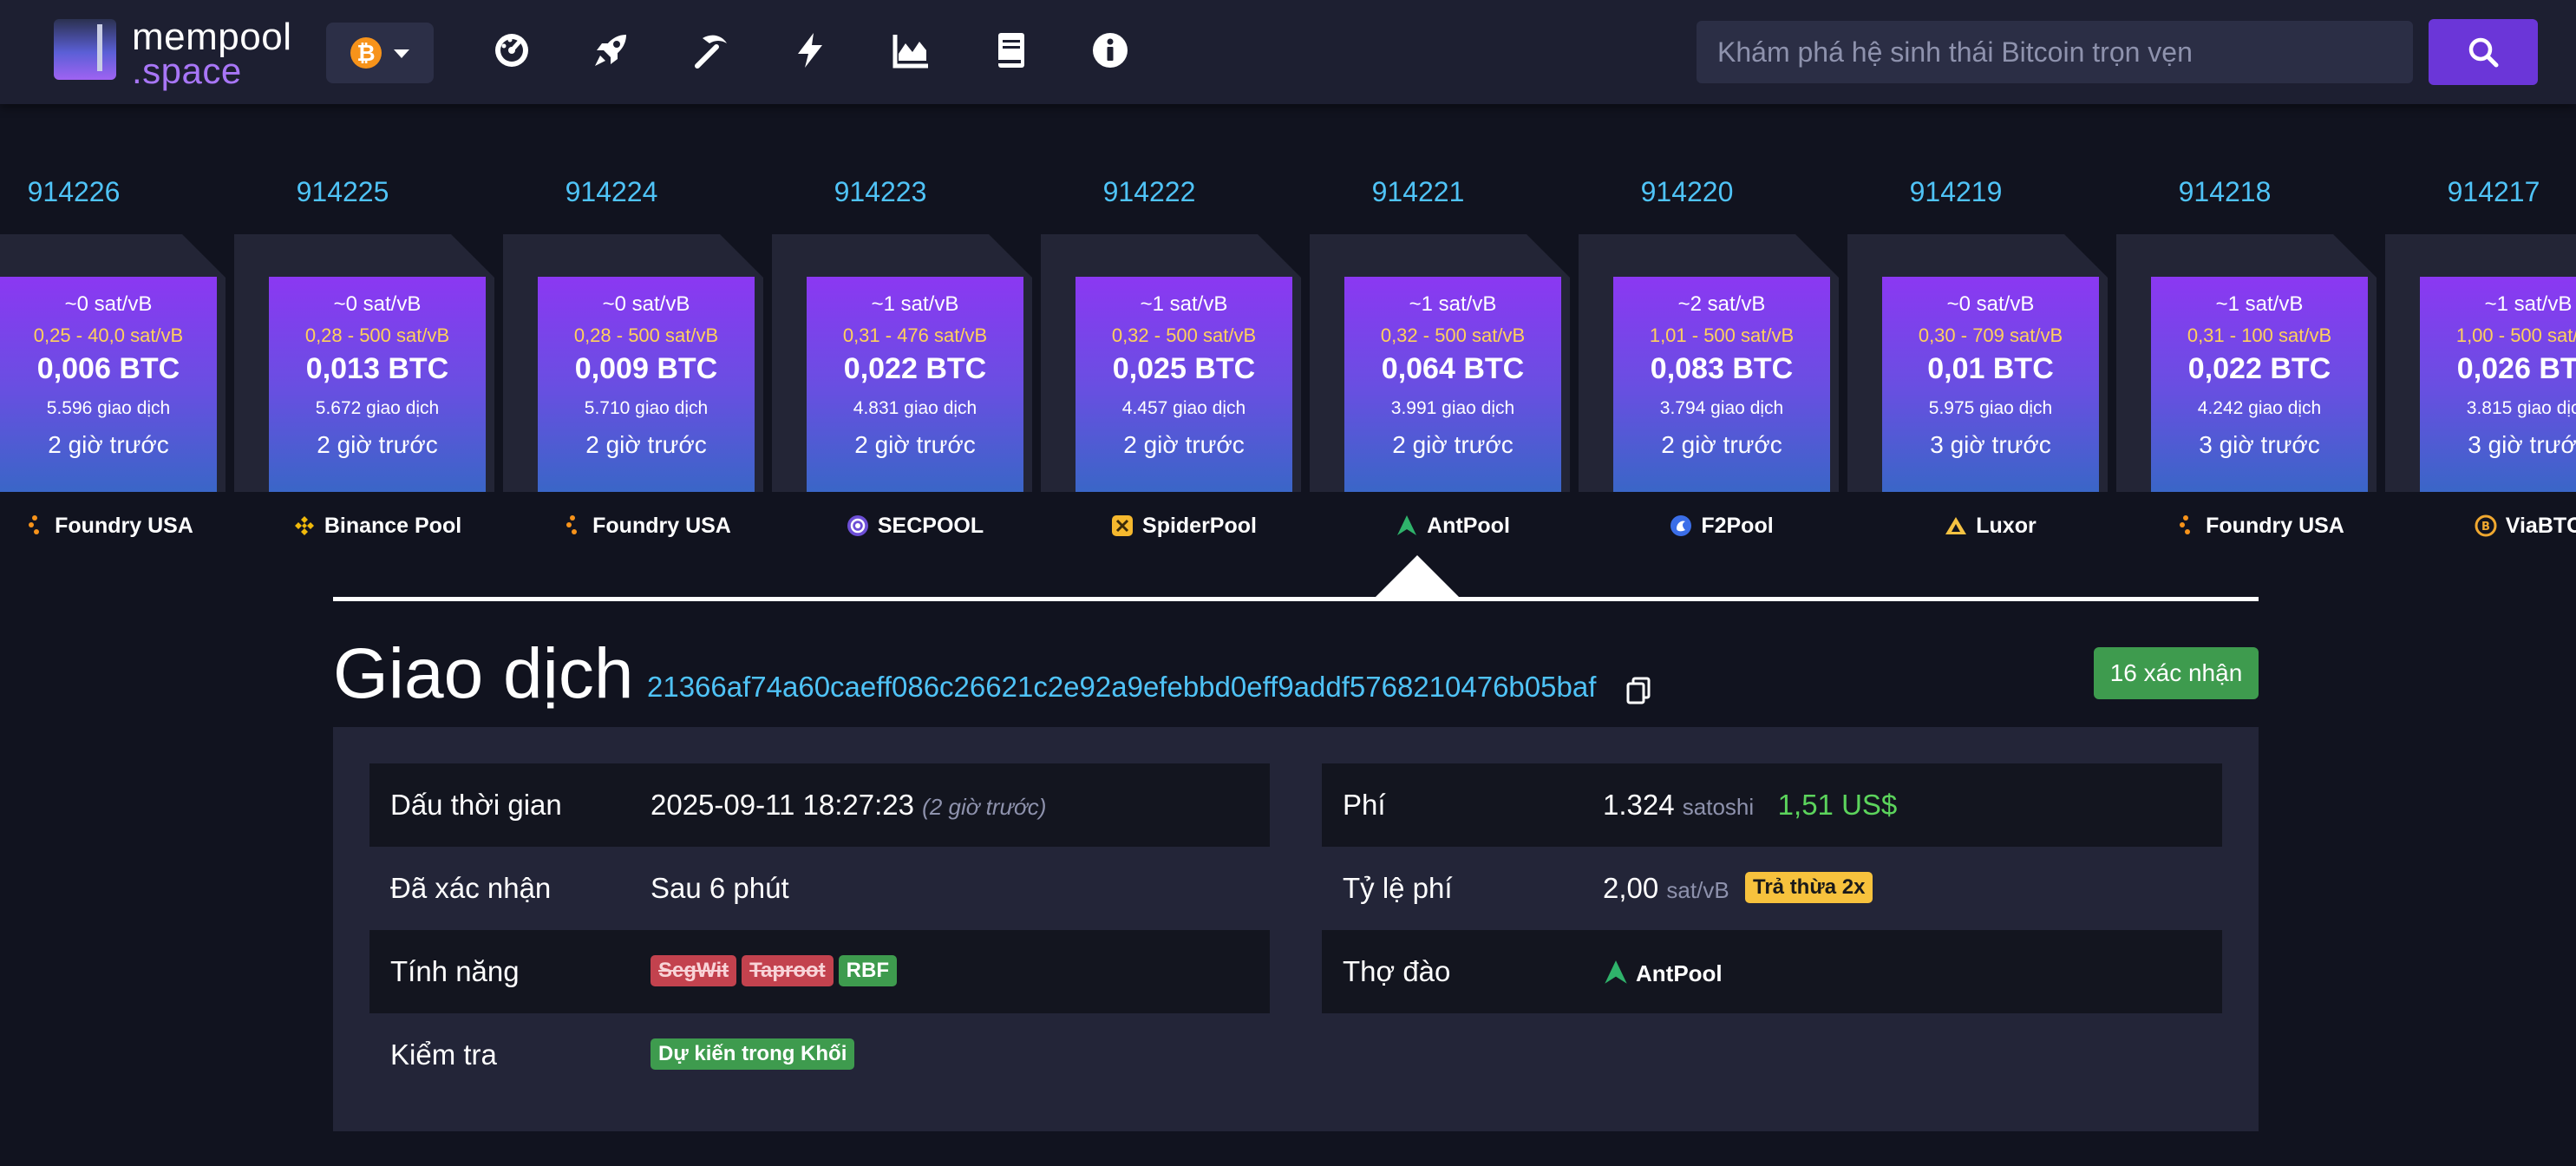  I want to click on block-pool: Luxor, so click(1990, 527).